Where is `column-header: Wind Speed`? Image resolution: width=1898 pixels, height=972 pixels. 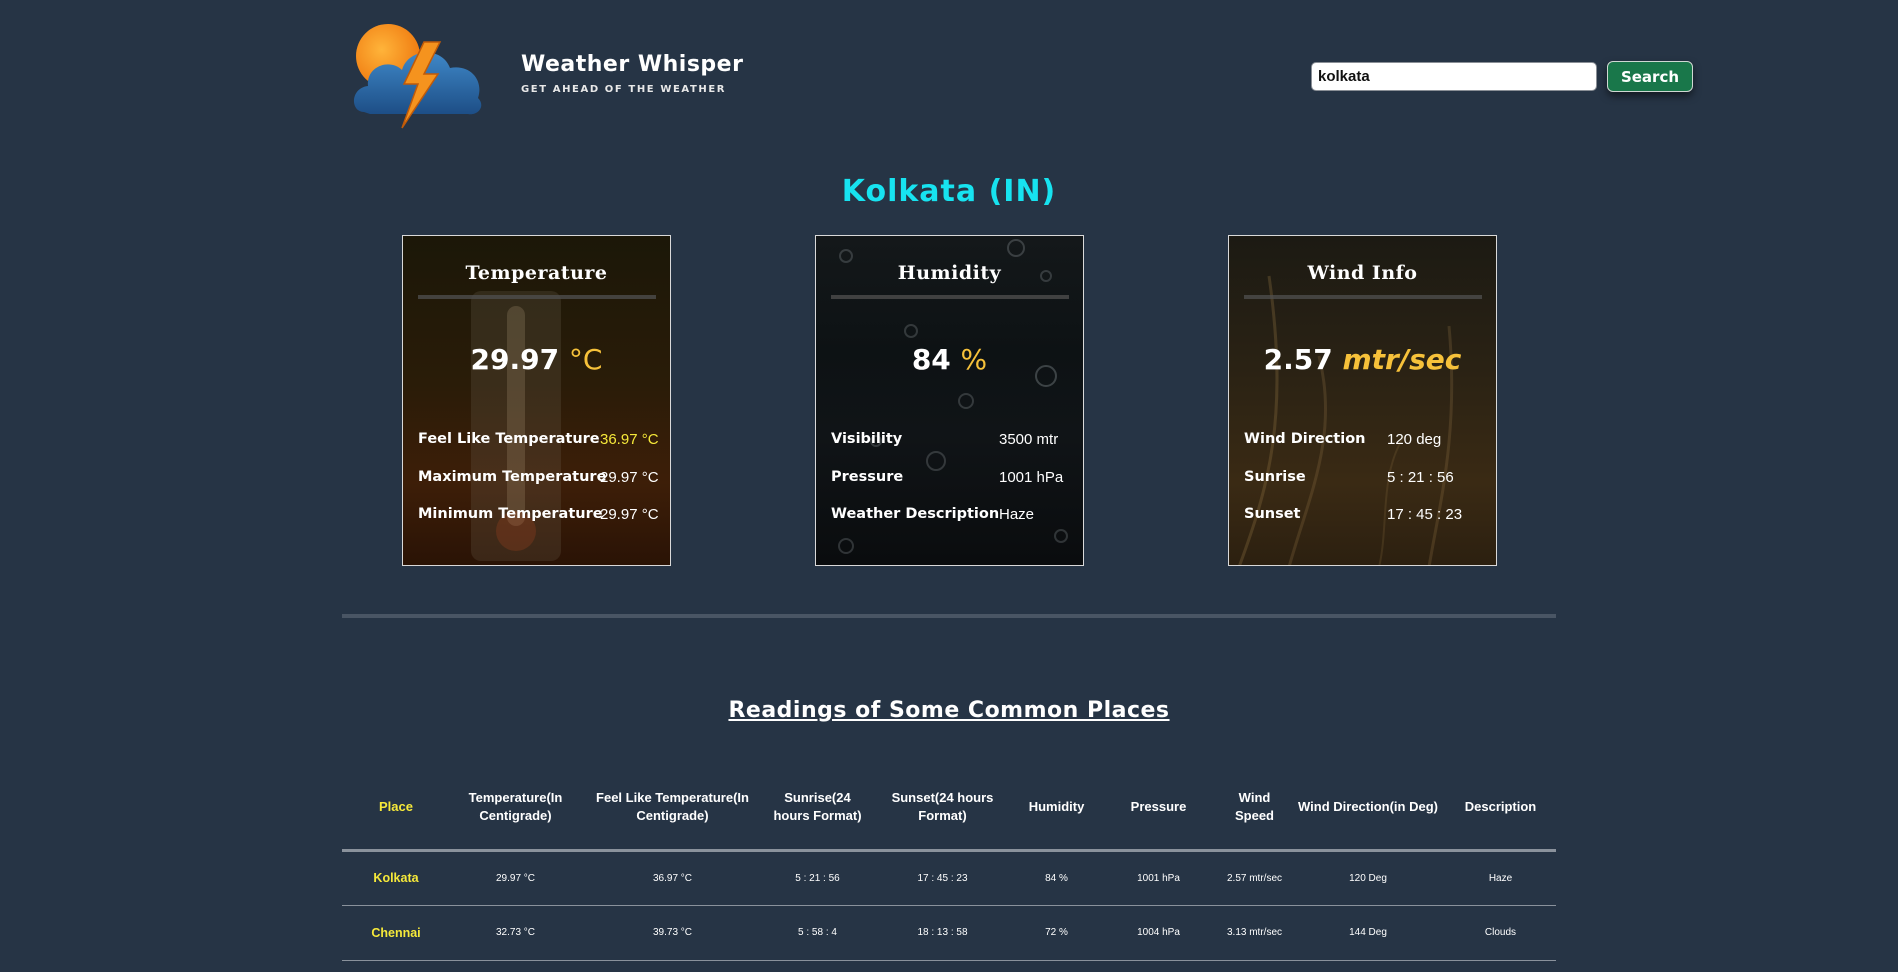 column-header: Wind Speed is located at coordinates (1254, 809).